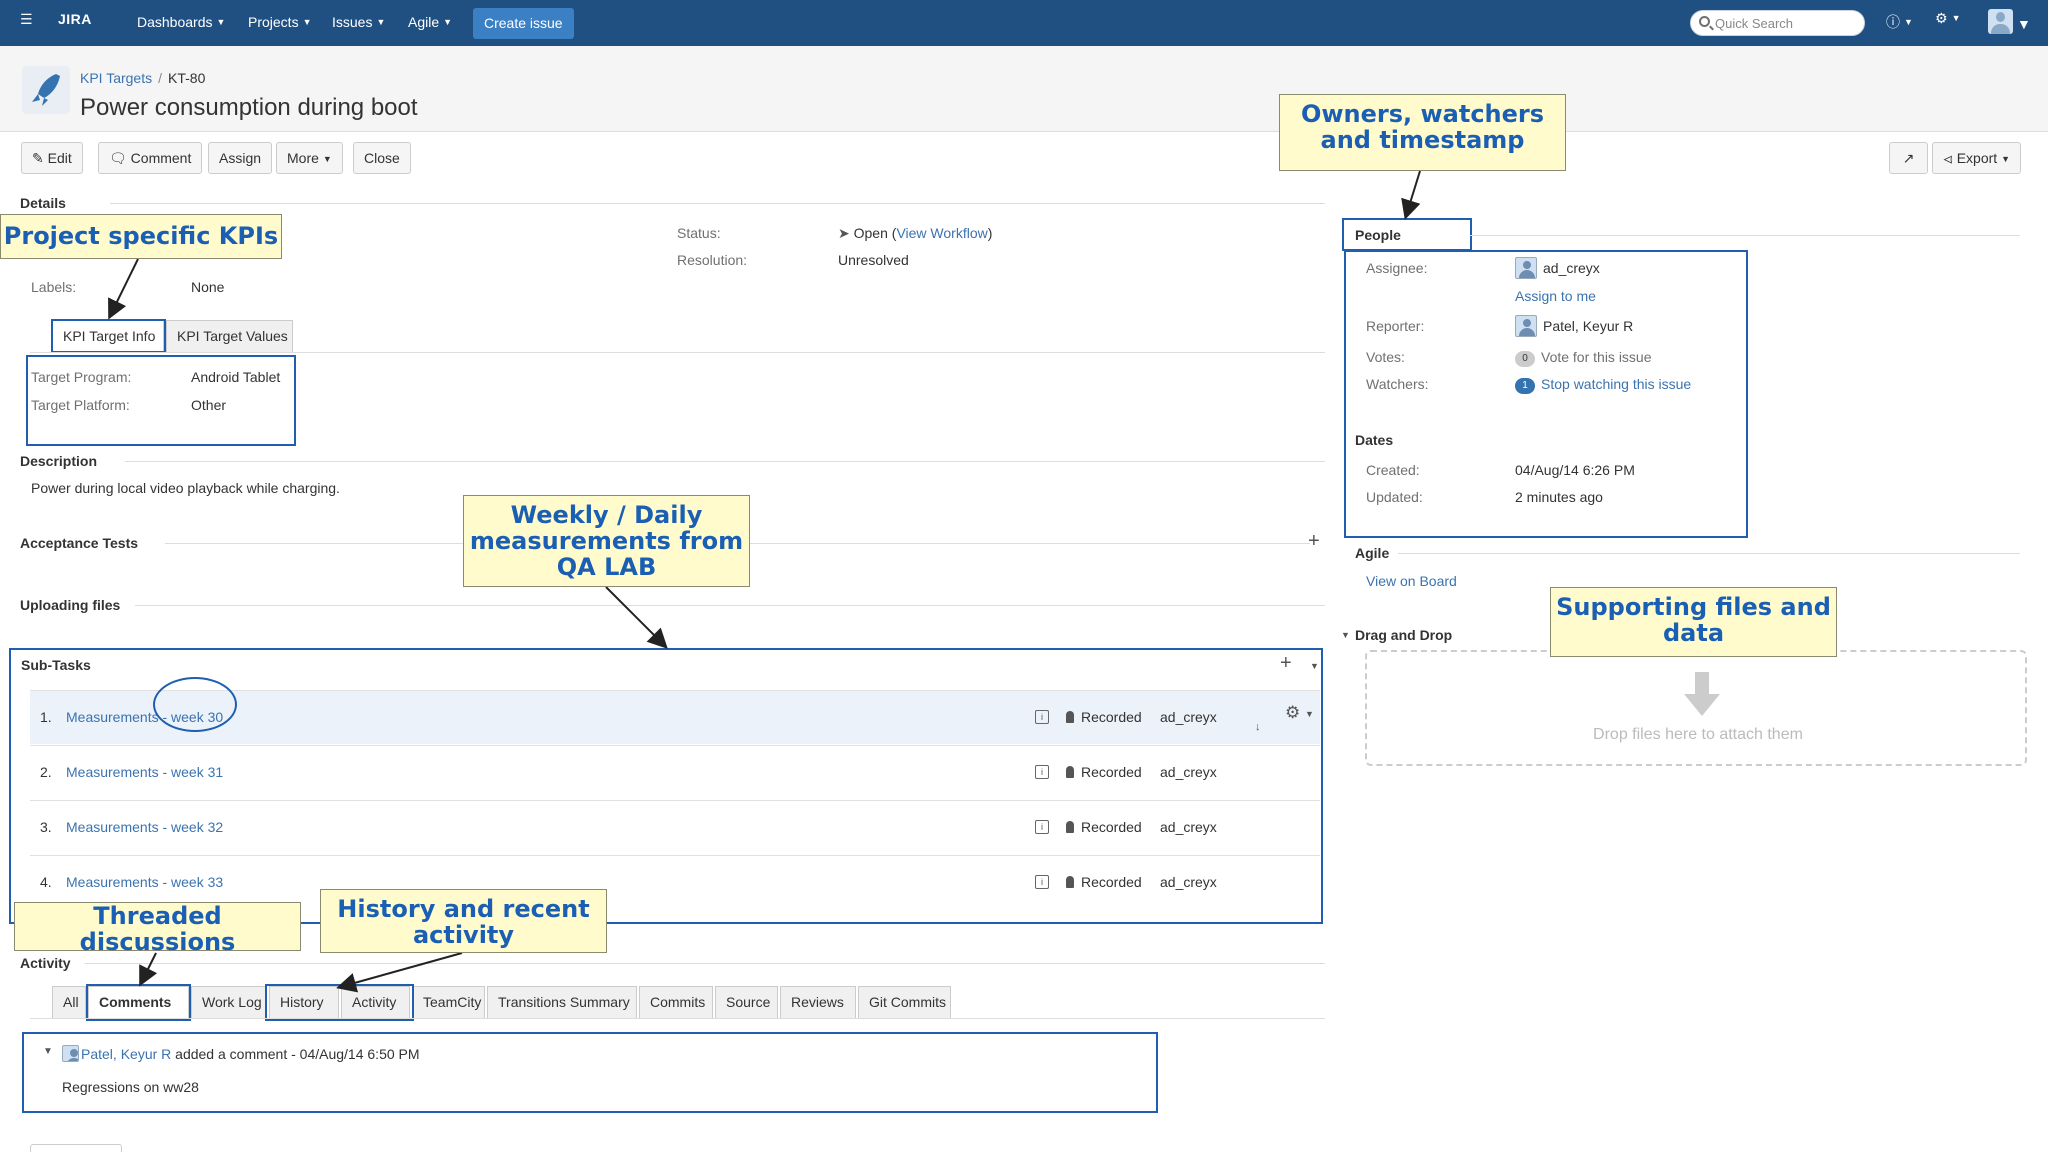 This screenshot has width=2048, height=1152. I want to click on callout-threaded-discussions: Threaded discussions, so click(157, 928).